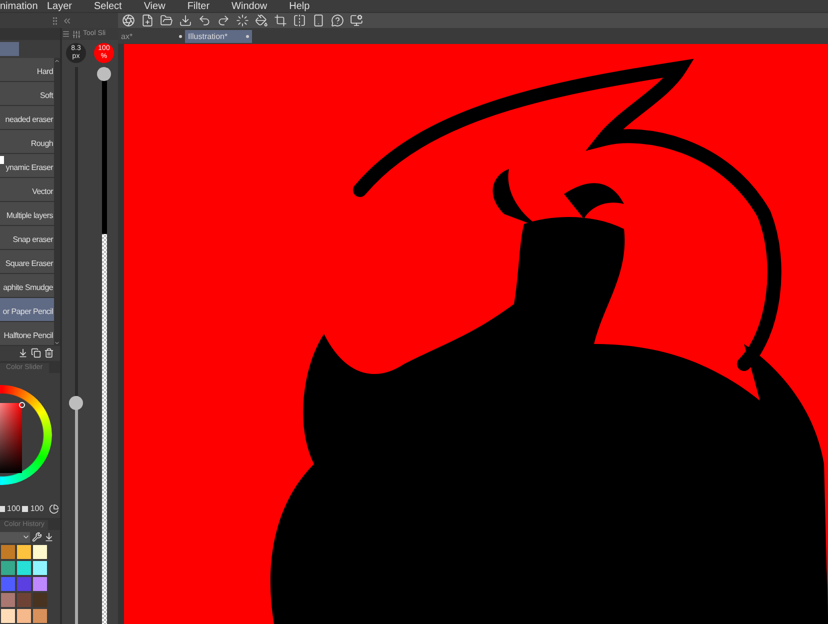  Describe the element at coordinates (261, 20) in the screenshot. I see `paint-bucket-icon` at that location.